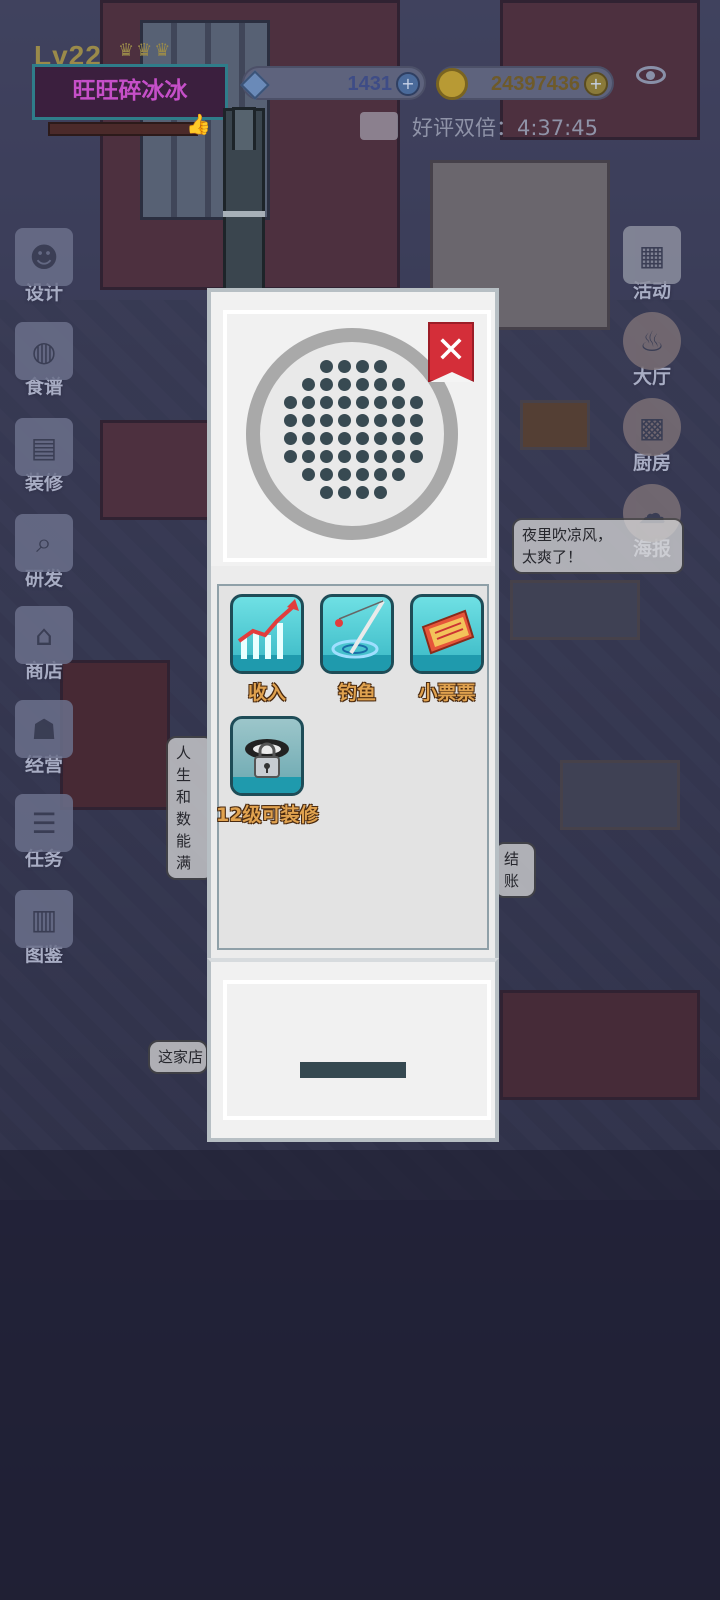  Describe the element at coordinates (267, 756) in the screenshot. I see `locked-phone-icon` at that location.